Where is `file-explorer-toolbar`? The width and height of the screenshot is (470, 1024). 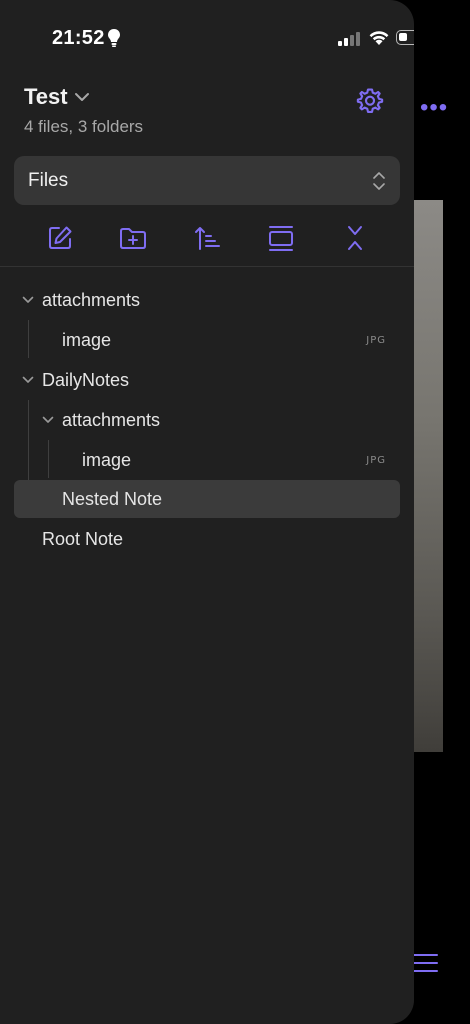 file-explorer-toolbar is located at coordinates (207, 238).